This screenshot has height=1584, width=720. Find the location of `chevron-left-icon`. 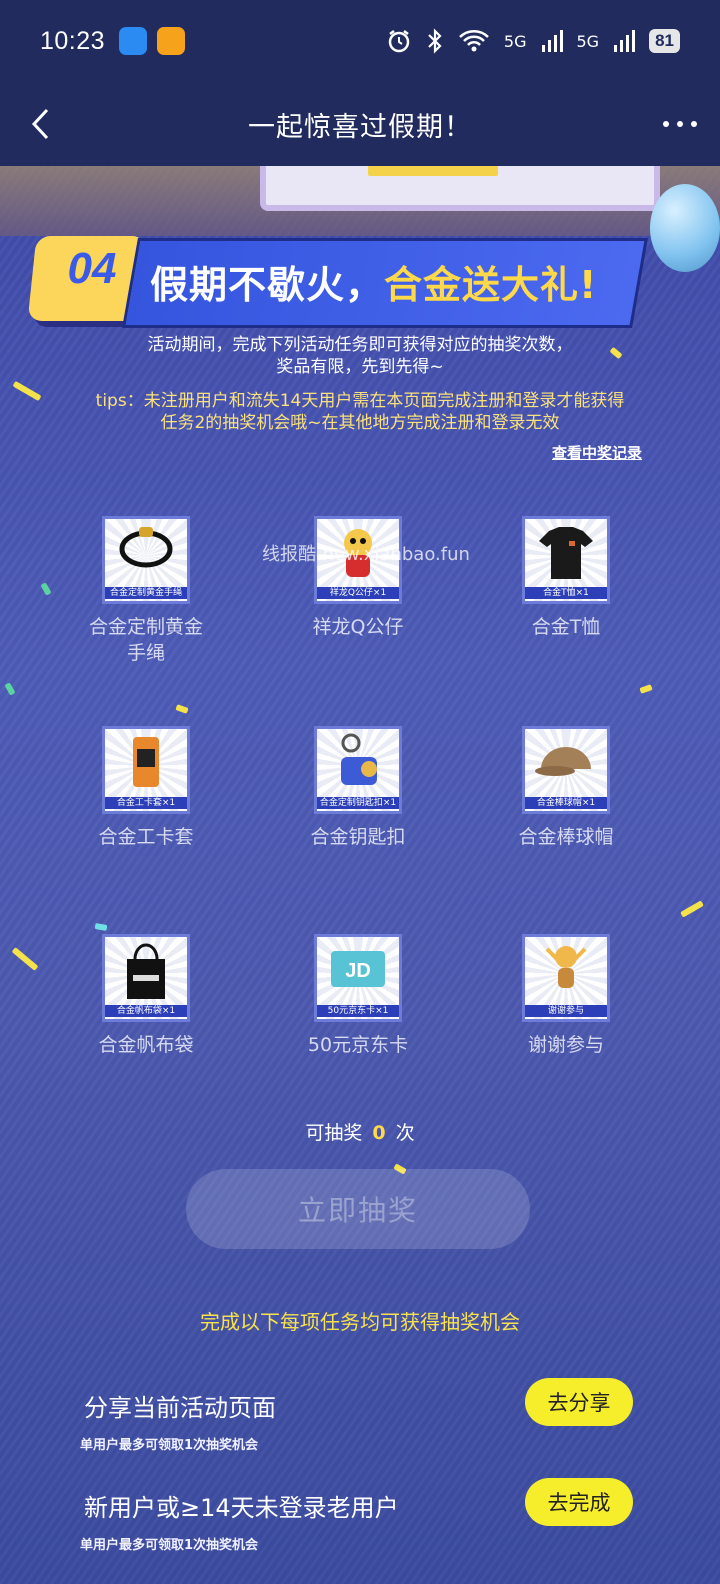

chevron-left-icon is located at coordinates (40, 124).